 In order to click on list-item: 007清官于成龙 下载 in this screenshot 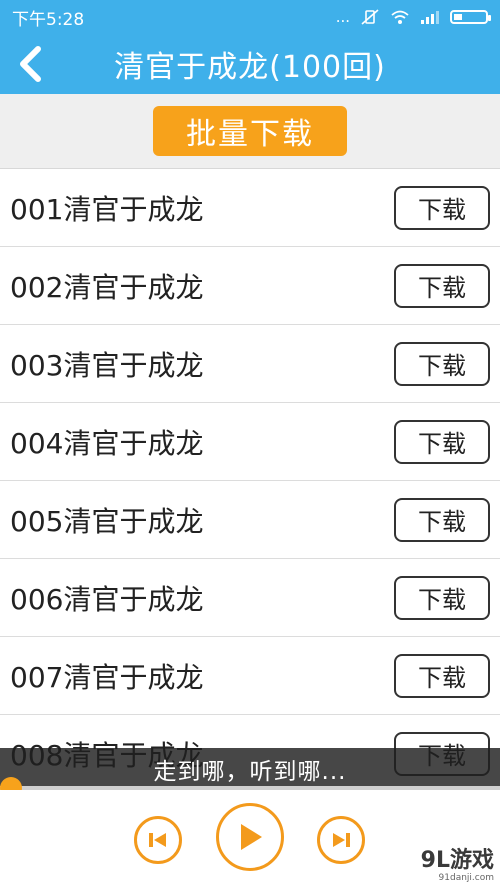, I will do `click(250, 676)`.